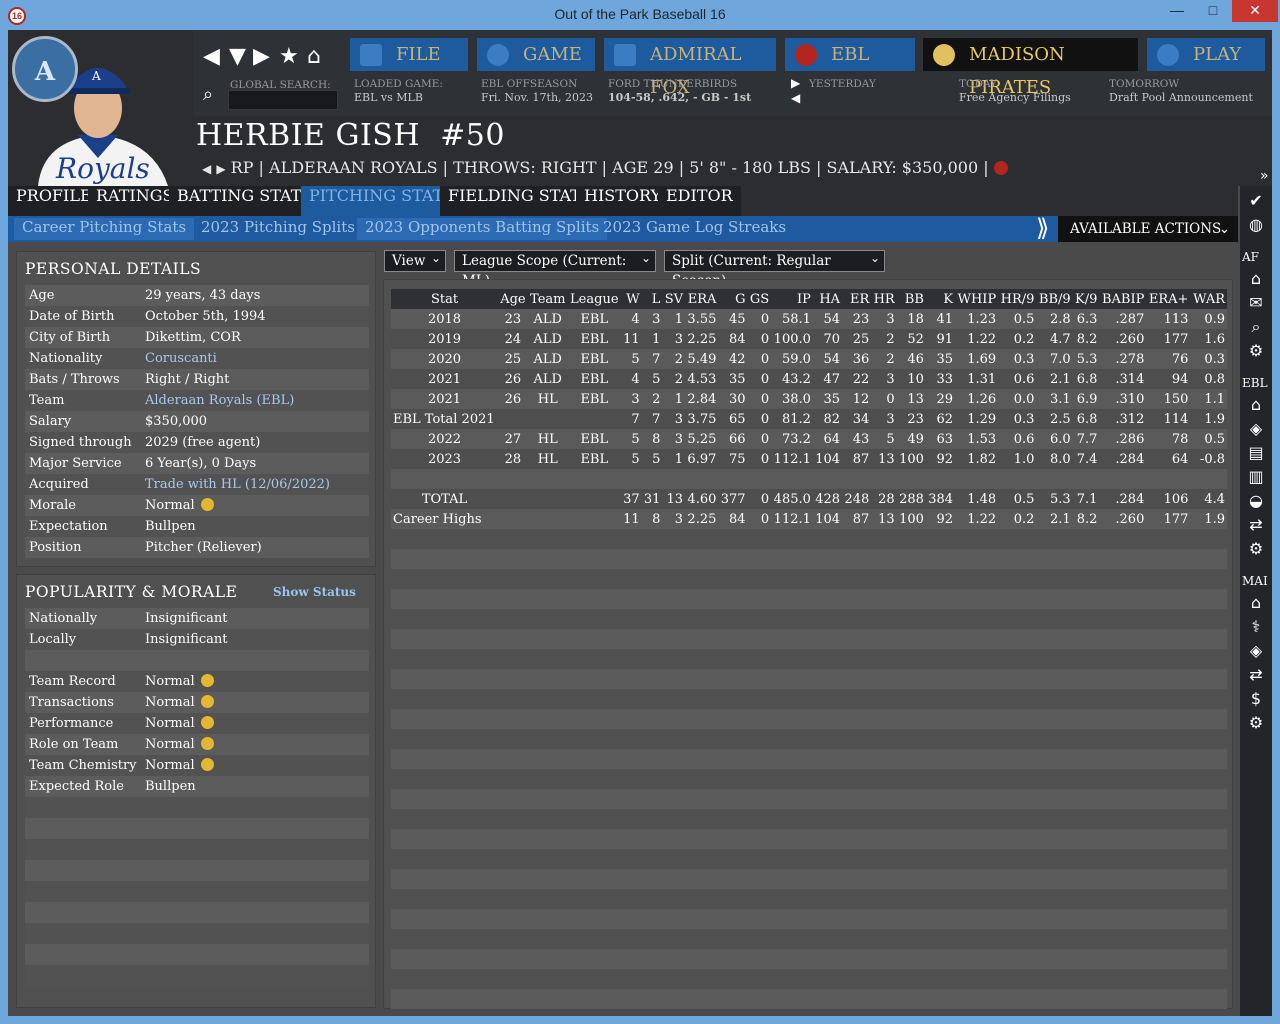 This screenshot has height=1024, width=1280. What do you see at coordinates (1017, 299) in the screenshot?
I see `column-header: HR/9` at bounding box center [1017, 299].